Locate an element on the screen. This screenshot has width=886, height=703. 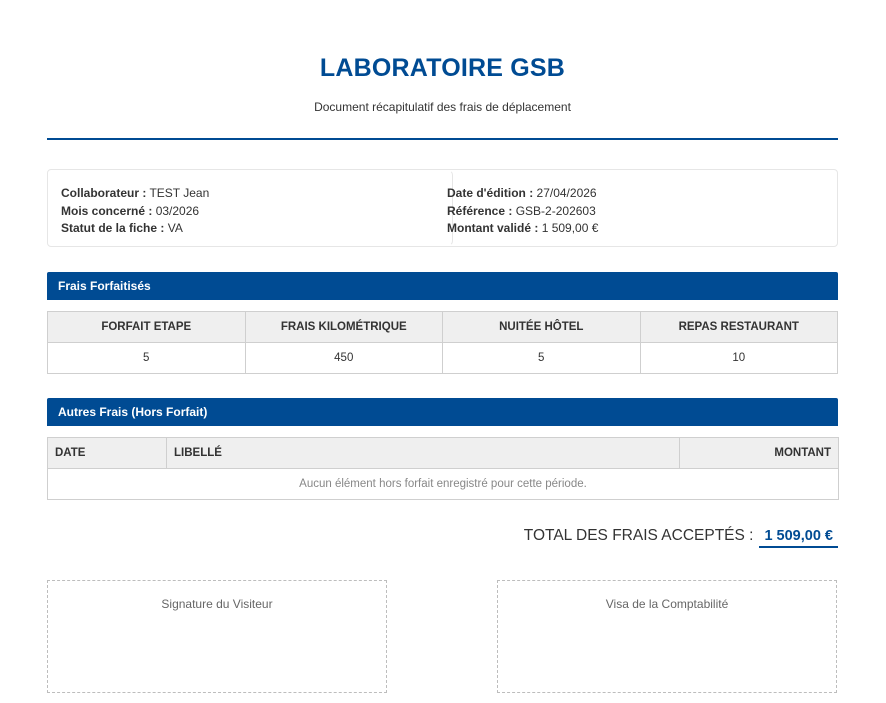
info-line-montant-valide: Montant validé : 1 509,00 € is located at coordinates (522, 229).